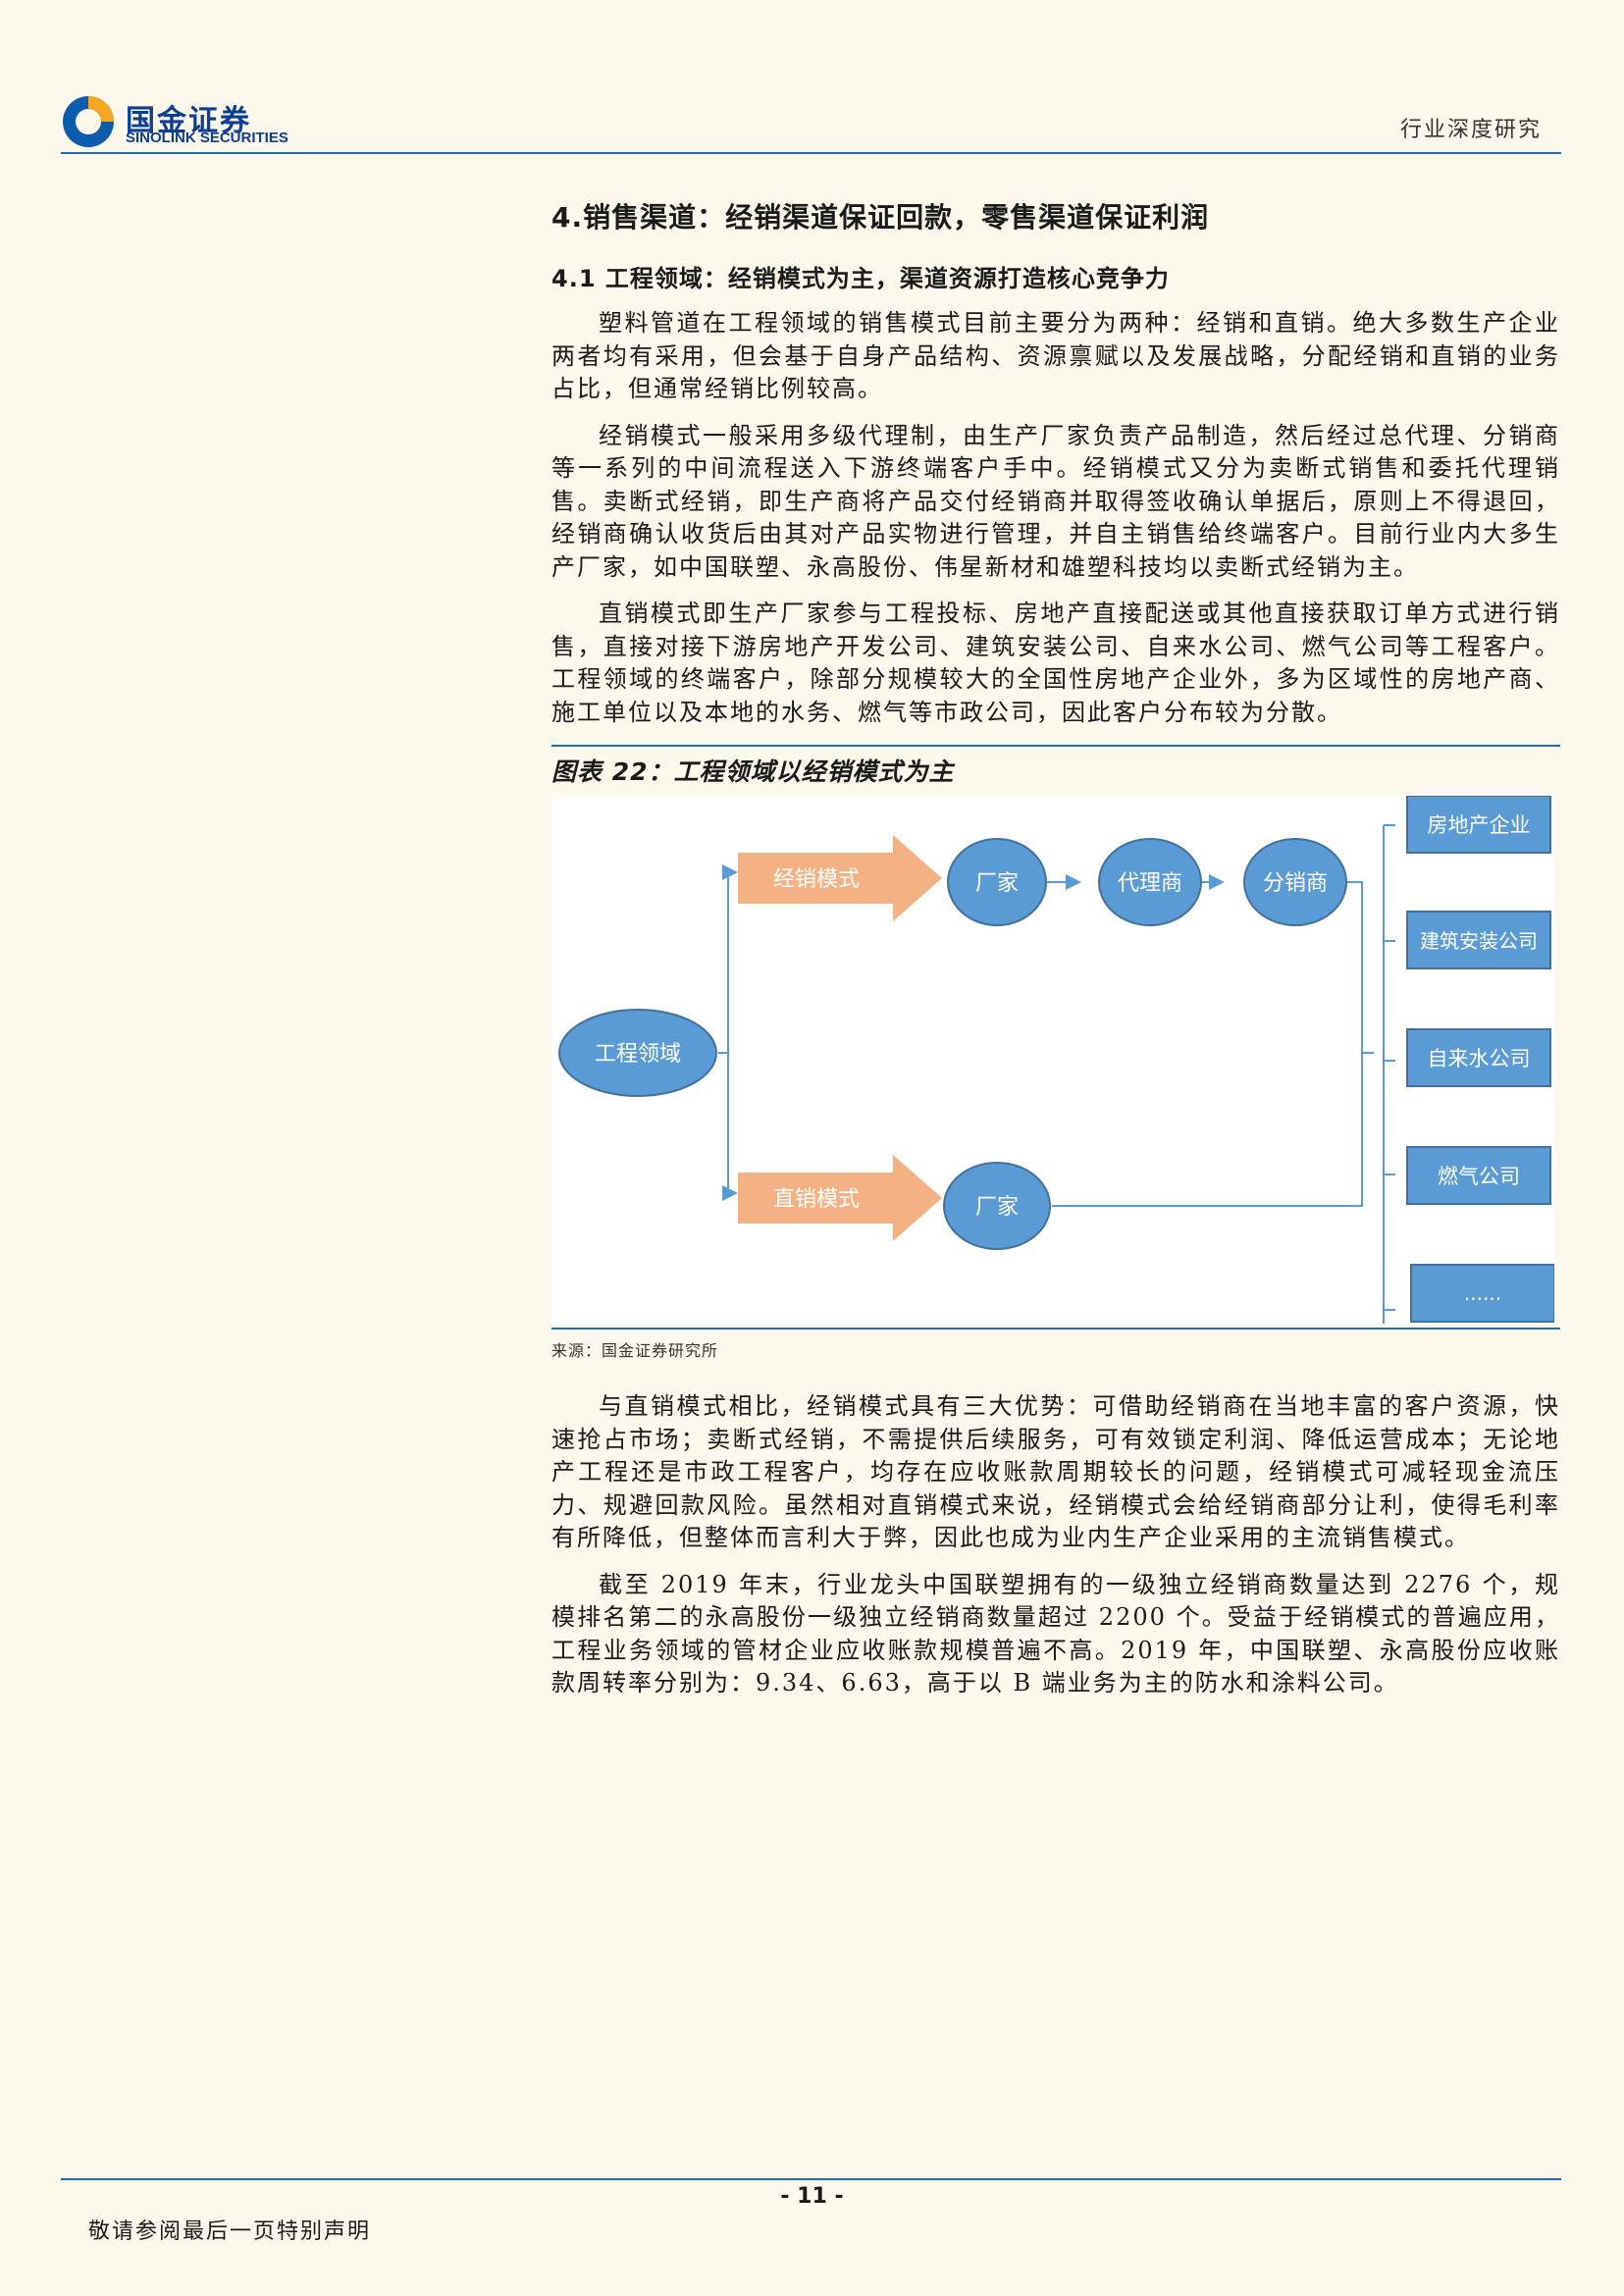 This screenshot has height=2296, width=1624. I want to click on chain-node-distributor: 分销商, so click(1295, 882).